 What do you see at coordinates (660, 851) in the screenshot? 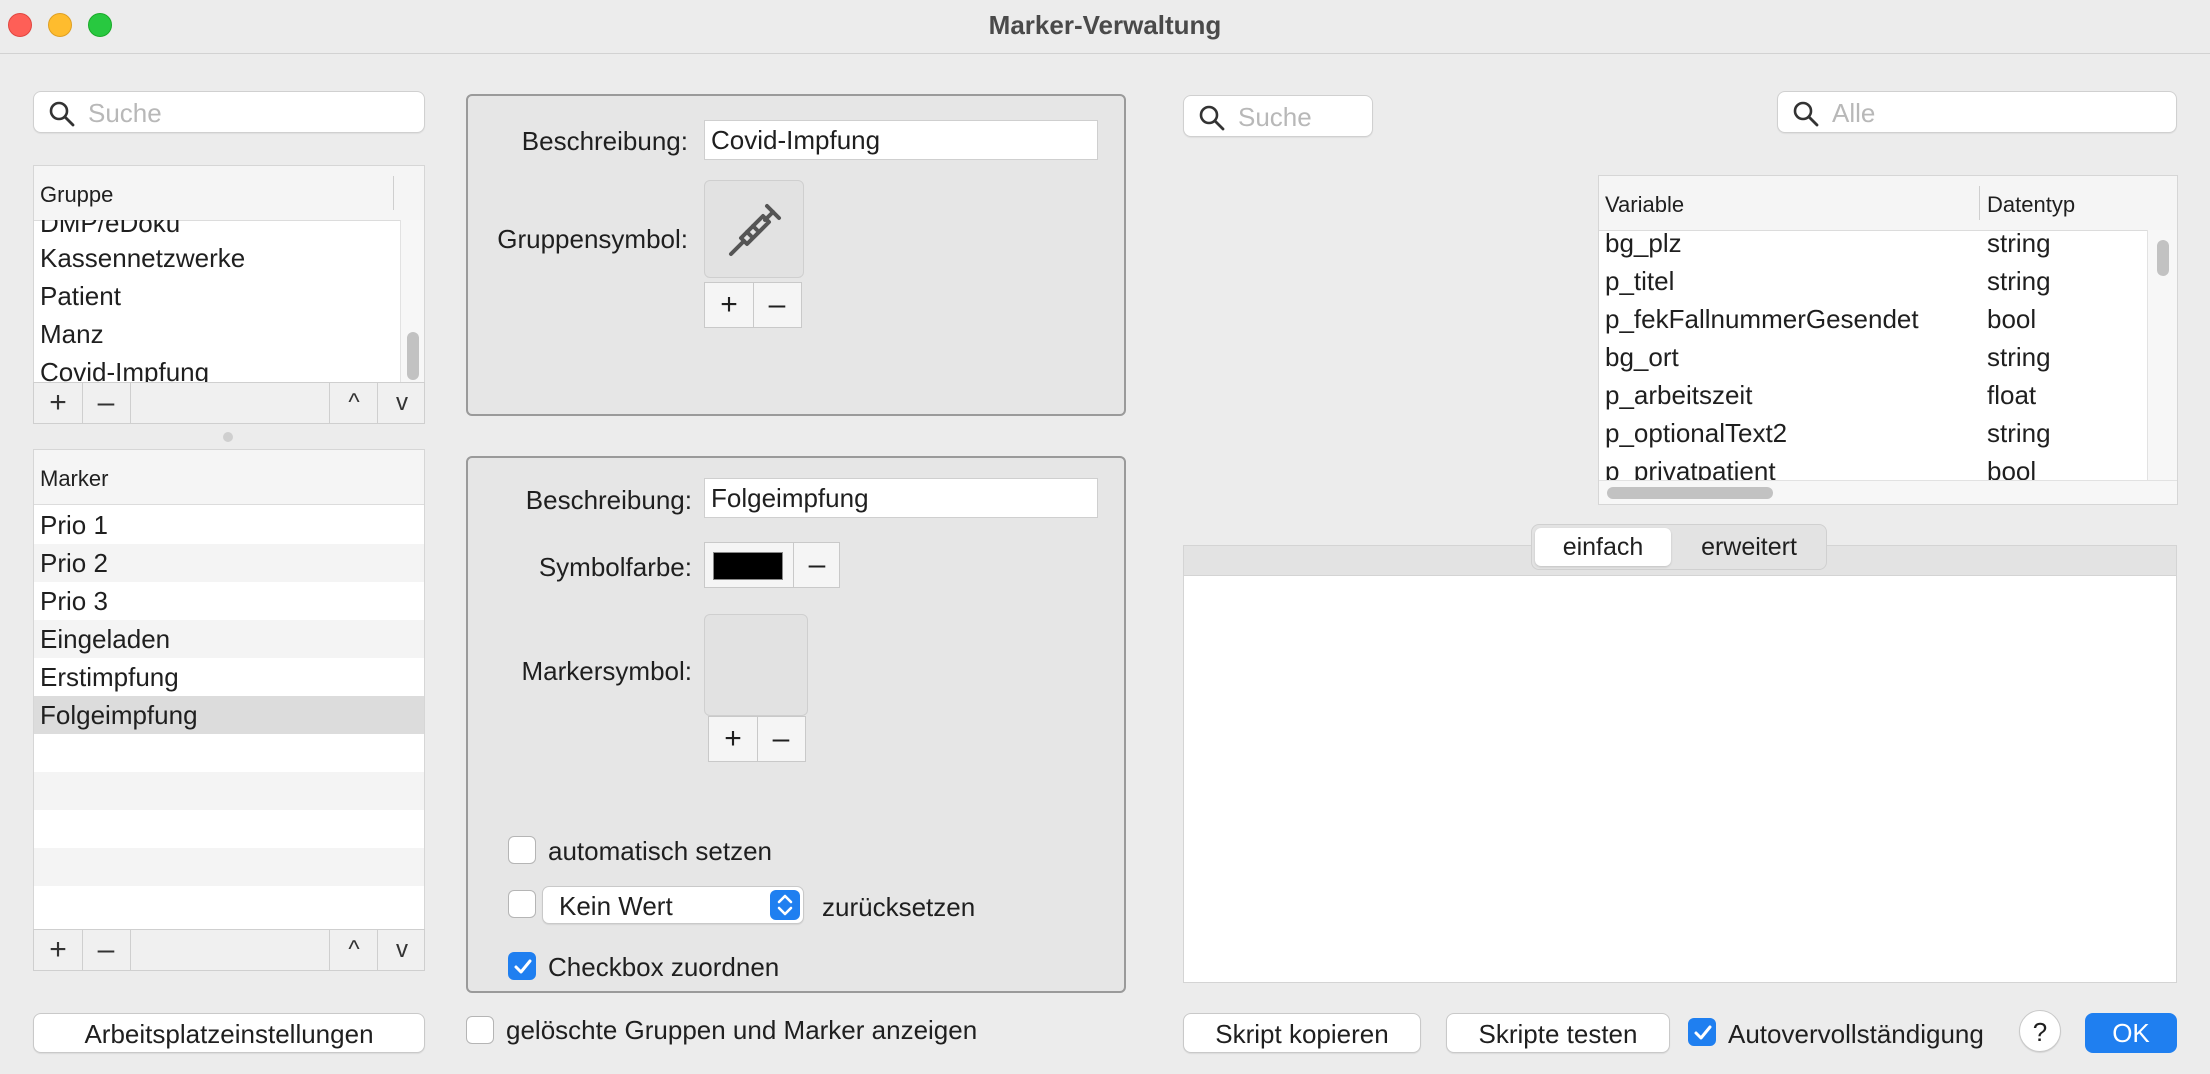
I see `auto-set-label: automatisch setzen` at bounding box center [660, 851].